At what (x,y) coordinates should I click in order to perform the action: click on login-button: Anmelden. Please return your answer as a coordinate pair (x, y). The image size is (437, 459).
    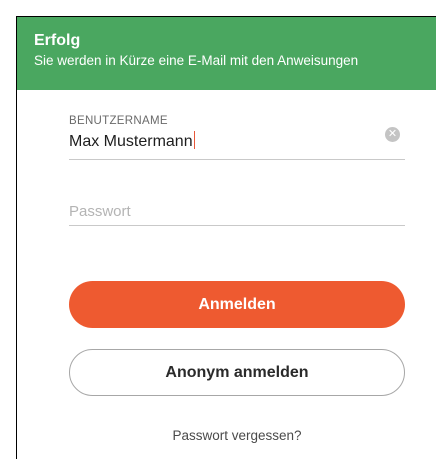
    Looking at the image, I should click on (237, 304).